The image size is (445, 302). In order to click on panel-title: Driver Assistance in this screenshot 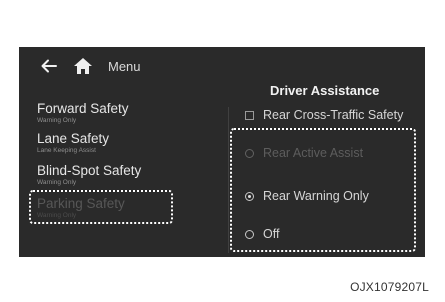, I will do `click(325, 90)`.